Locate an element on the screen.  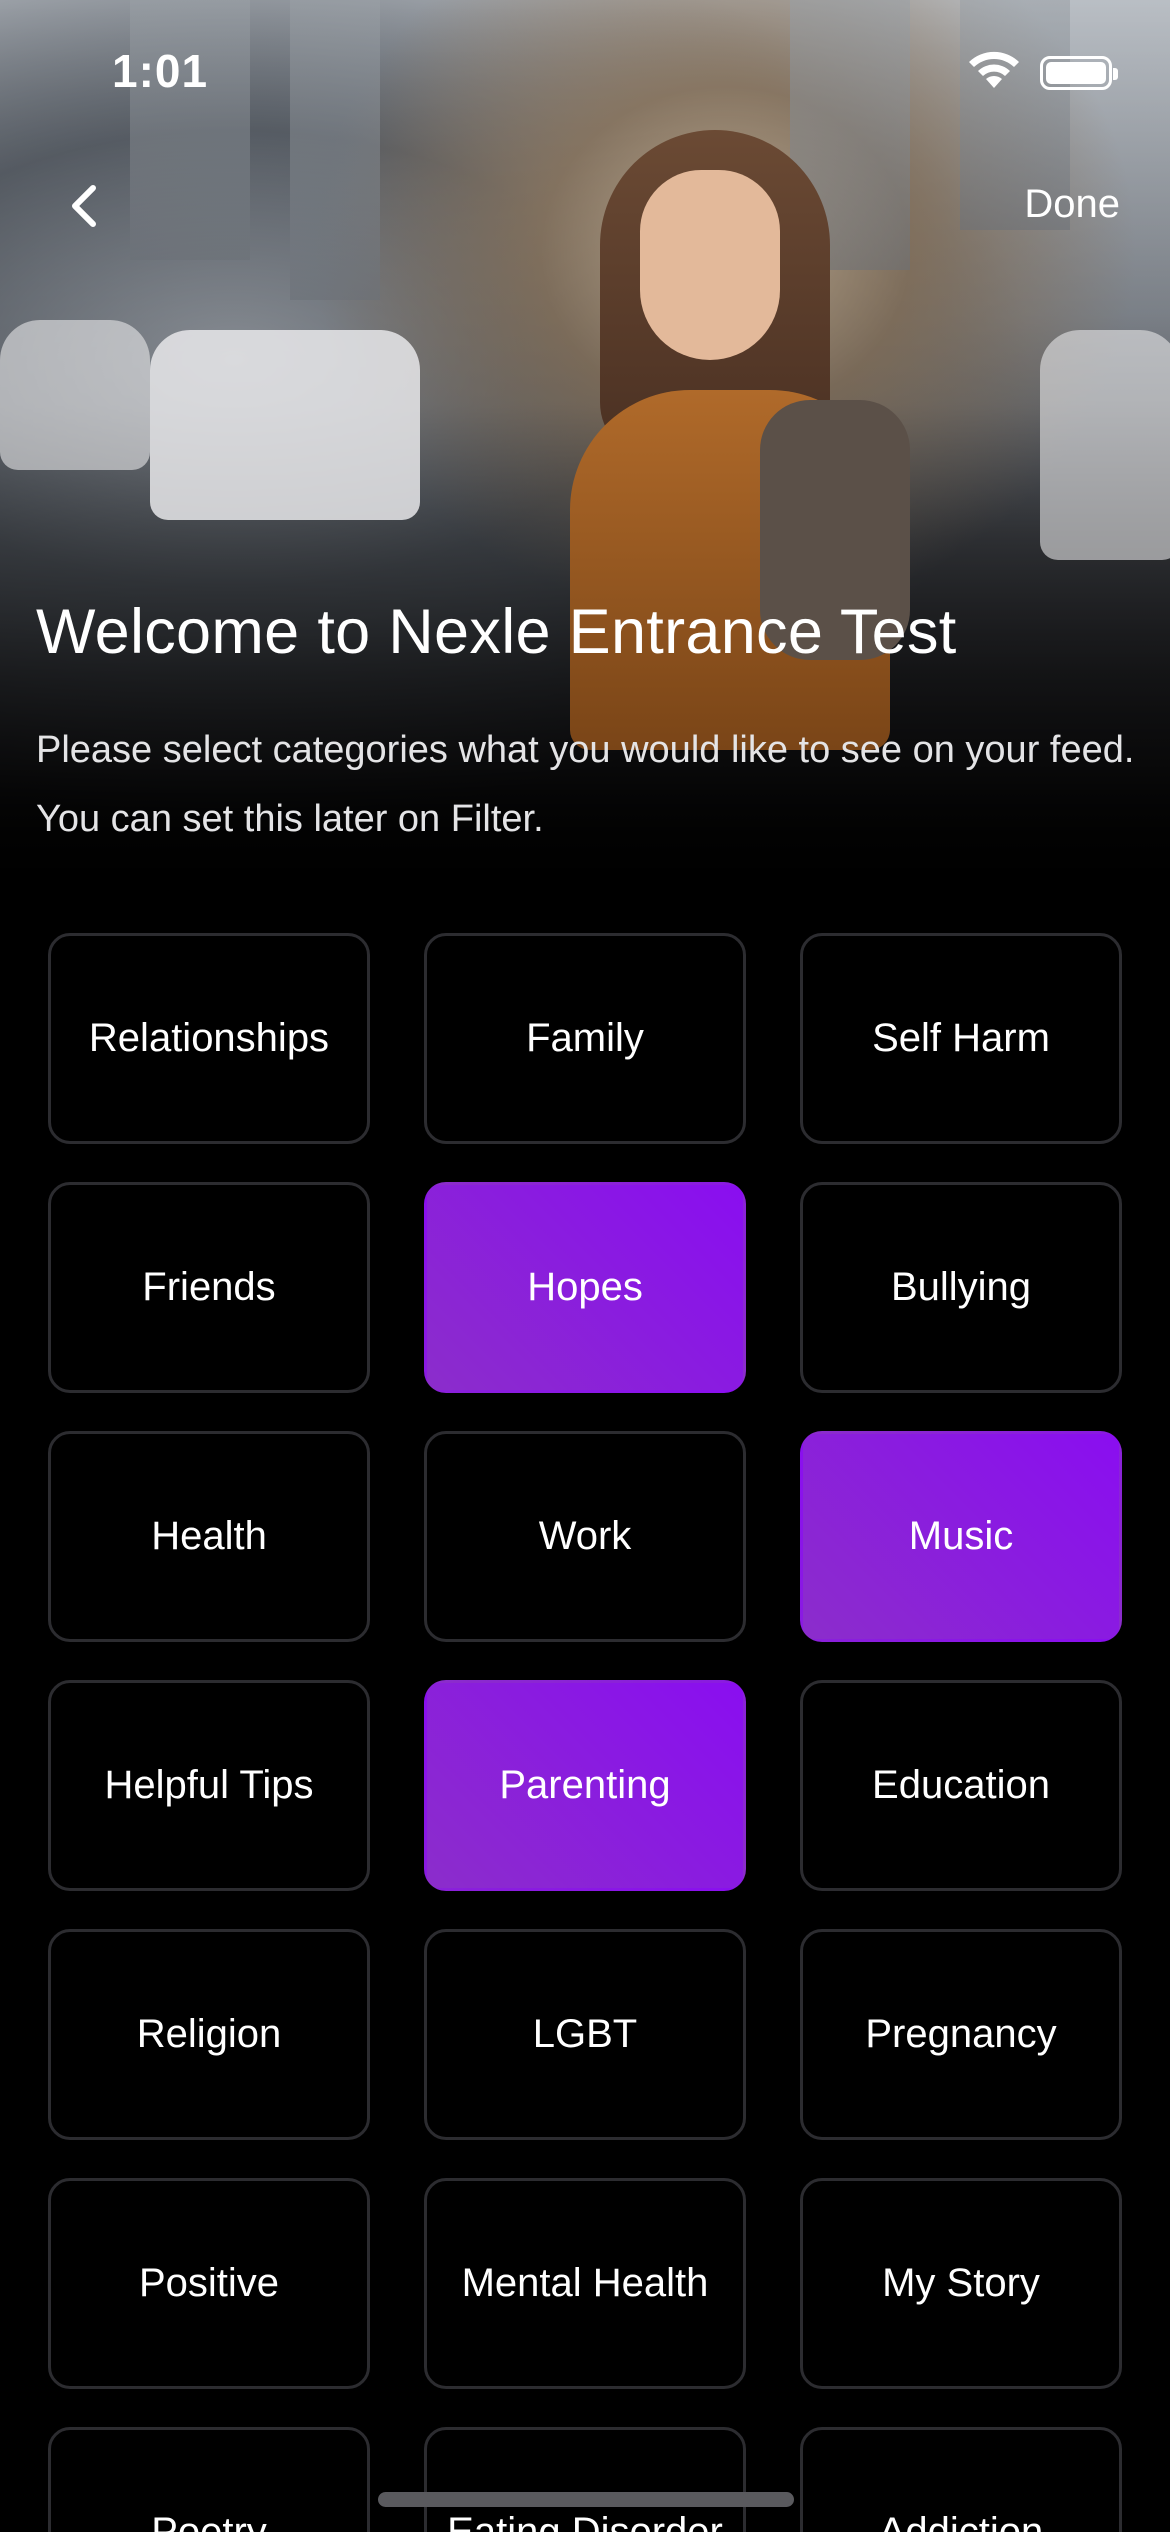
category-card: Health is located at coordinates (209, 1536).